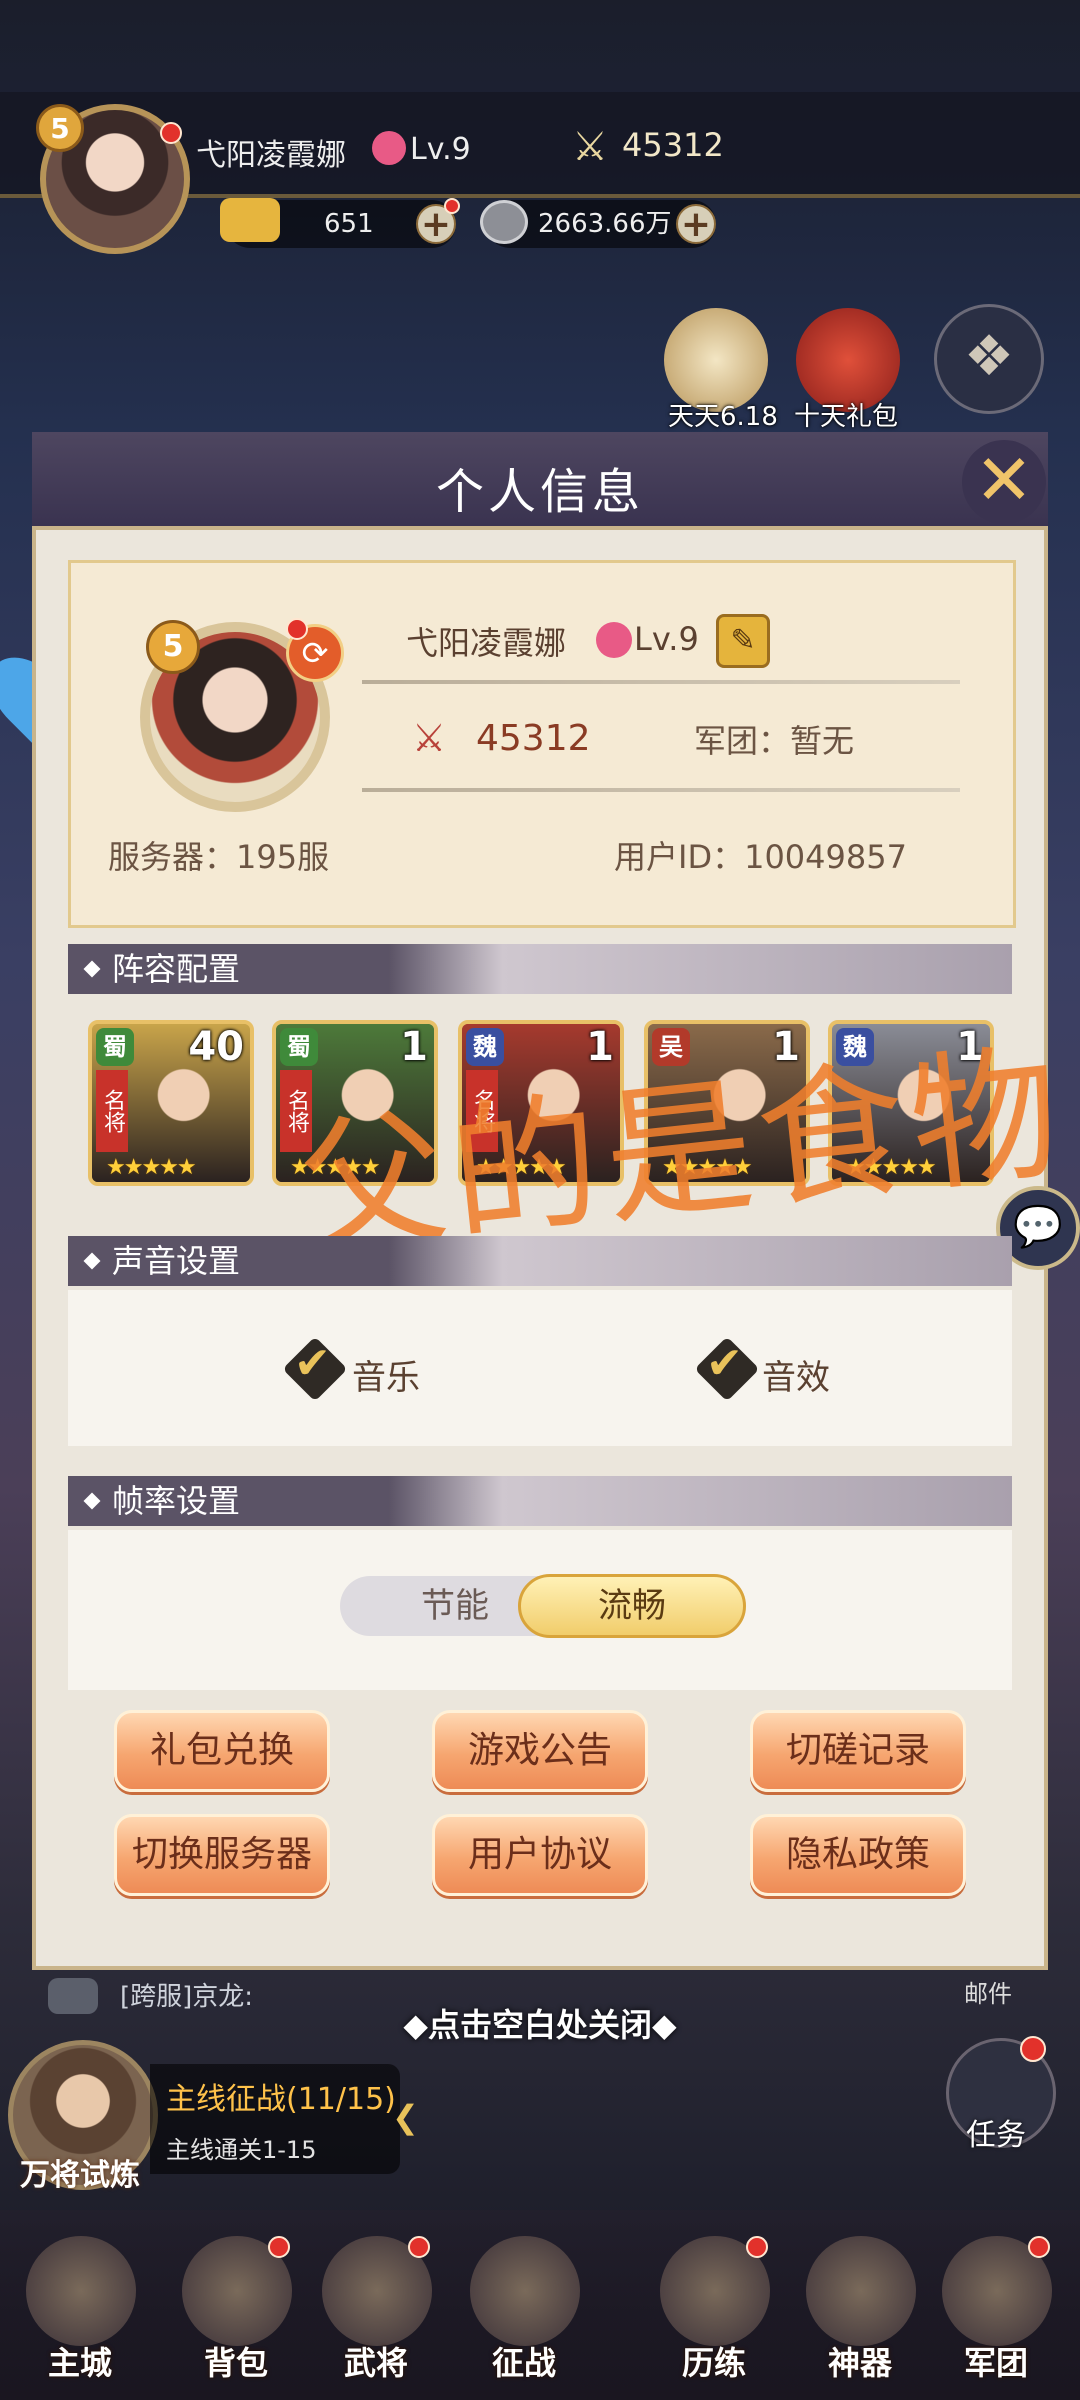  What do you see at coordinates (632, 1606) in the screenshot?
I see `smooth-option: 流畅` at bounding box center [632, 1606].